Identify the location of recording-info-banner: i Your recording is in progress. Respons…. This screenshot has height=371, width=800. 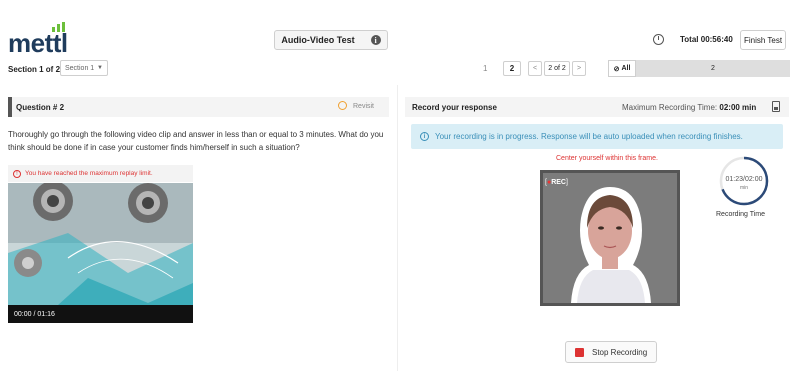
(597, 136).